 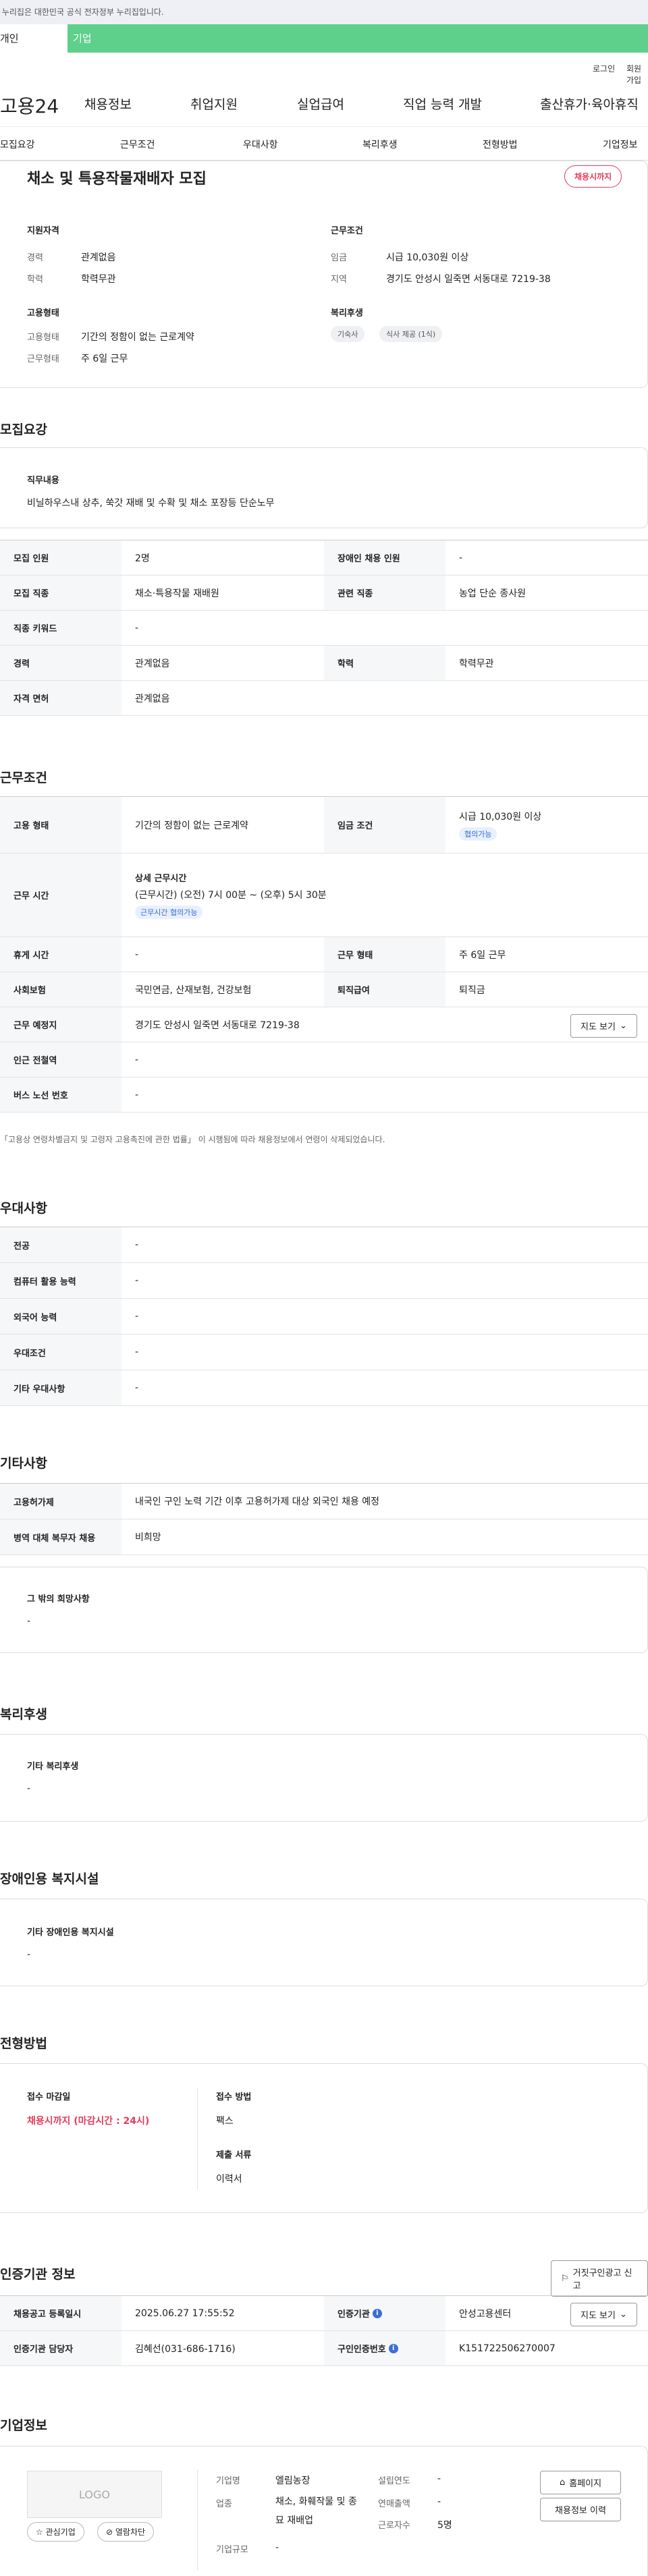 What do you see at coordinates (38, 2274) in the screenshot?
I see `section-title-cert: 인증기관 정보` at bounding box center [38, 2274].